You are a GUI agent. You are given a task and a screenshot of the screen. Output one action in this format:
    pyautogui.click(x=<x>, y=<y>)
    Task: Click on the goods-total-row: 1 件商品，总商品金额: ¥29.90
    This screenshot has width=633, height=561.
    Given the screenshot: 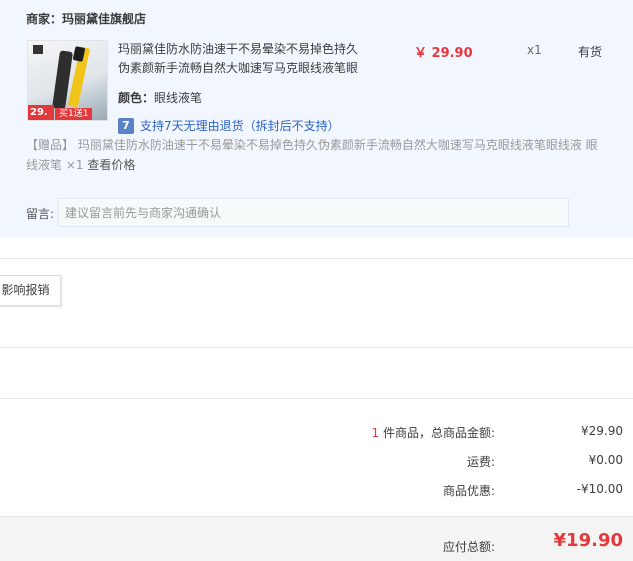 What is the action you would take?
    pyautogui.click(x=316, y=434)
    